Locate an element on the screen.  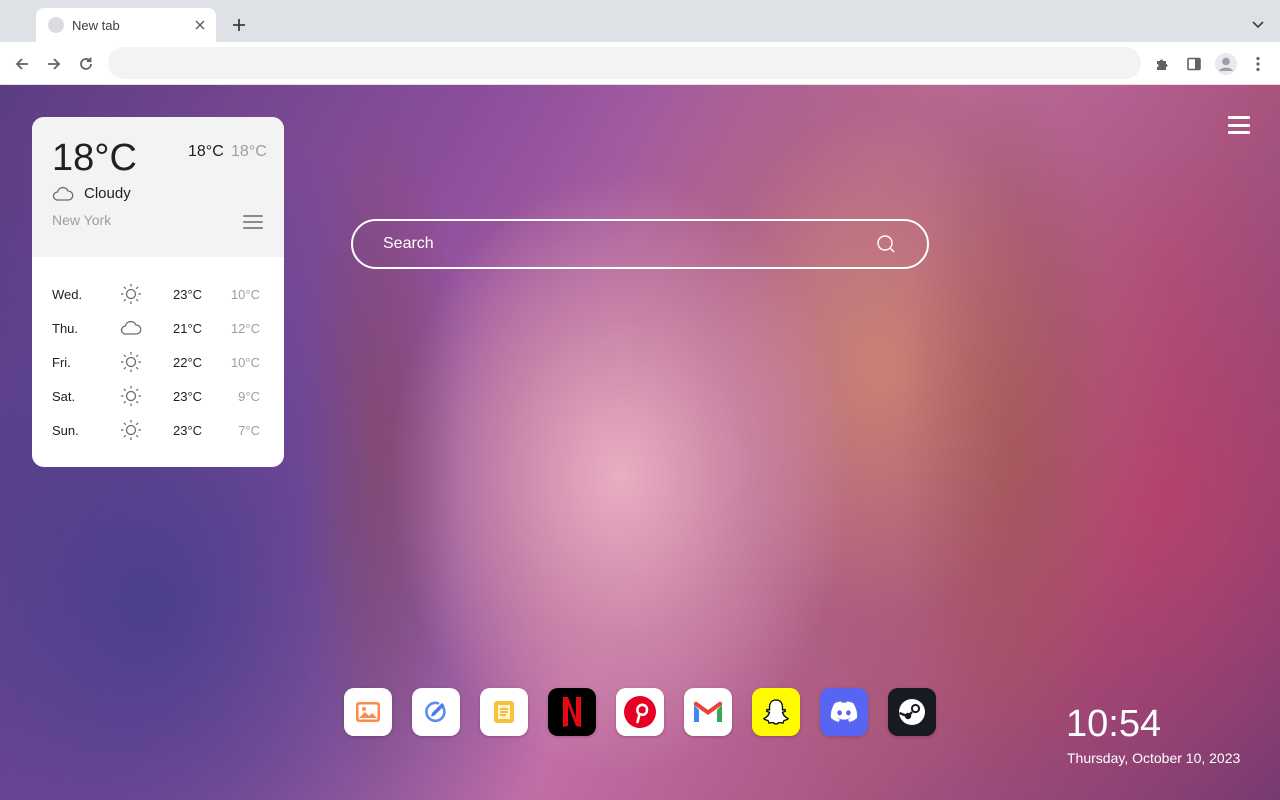
steam-icon is located at coordinates (912, 712).